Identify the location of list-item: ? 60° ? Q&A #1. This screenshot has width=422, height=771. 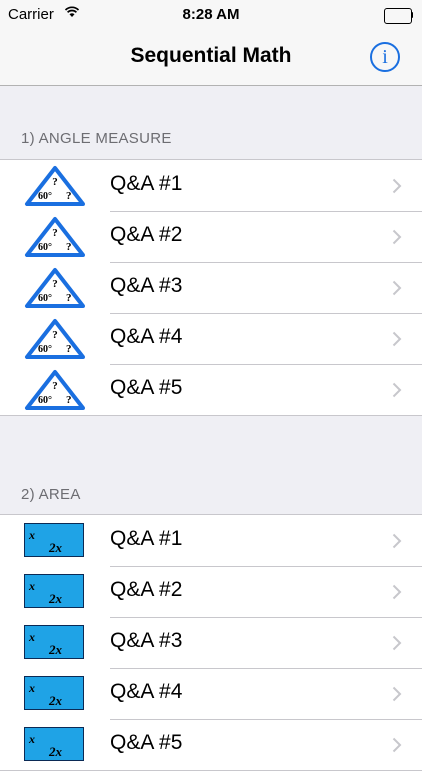
(211, 185).